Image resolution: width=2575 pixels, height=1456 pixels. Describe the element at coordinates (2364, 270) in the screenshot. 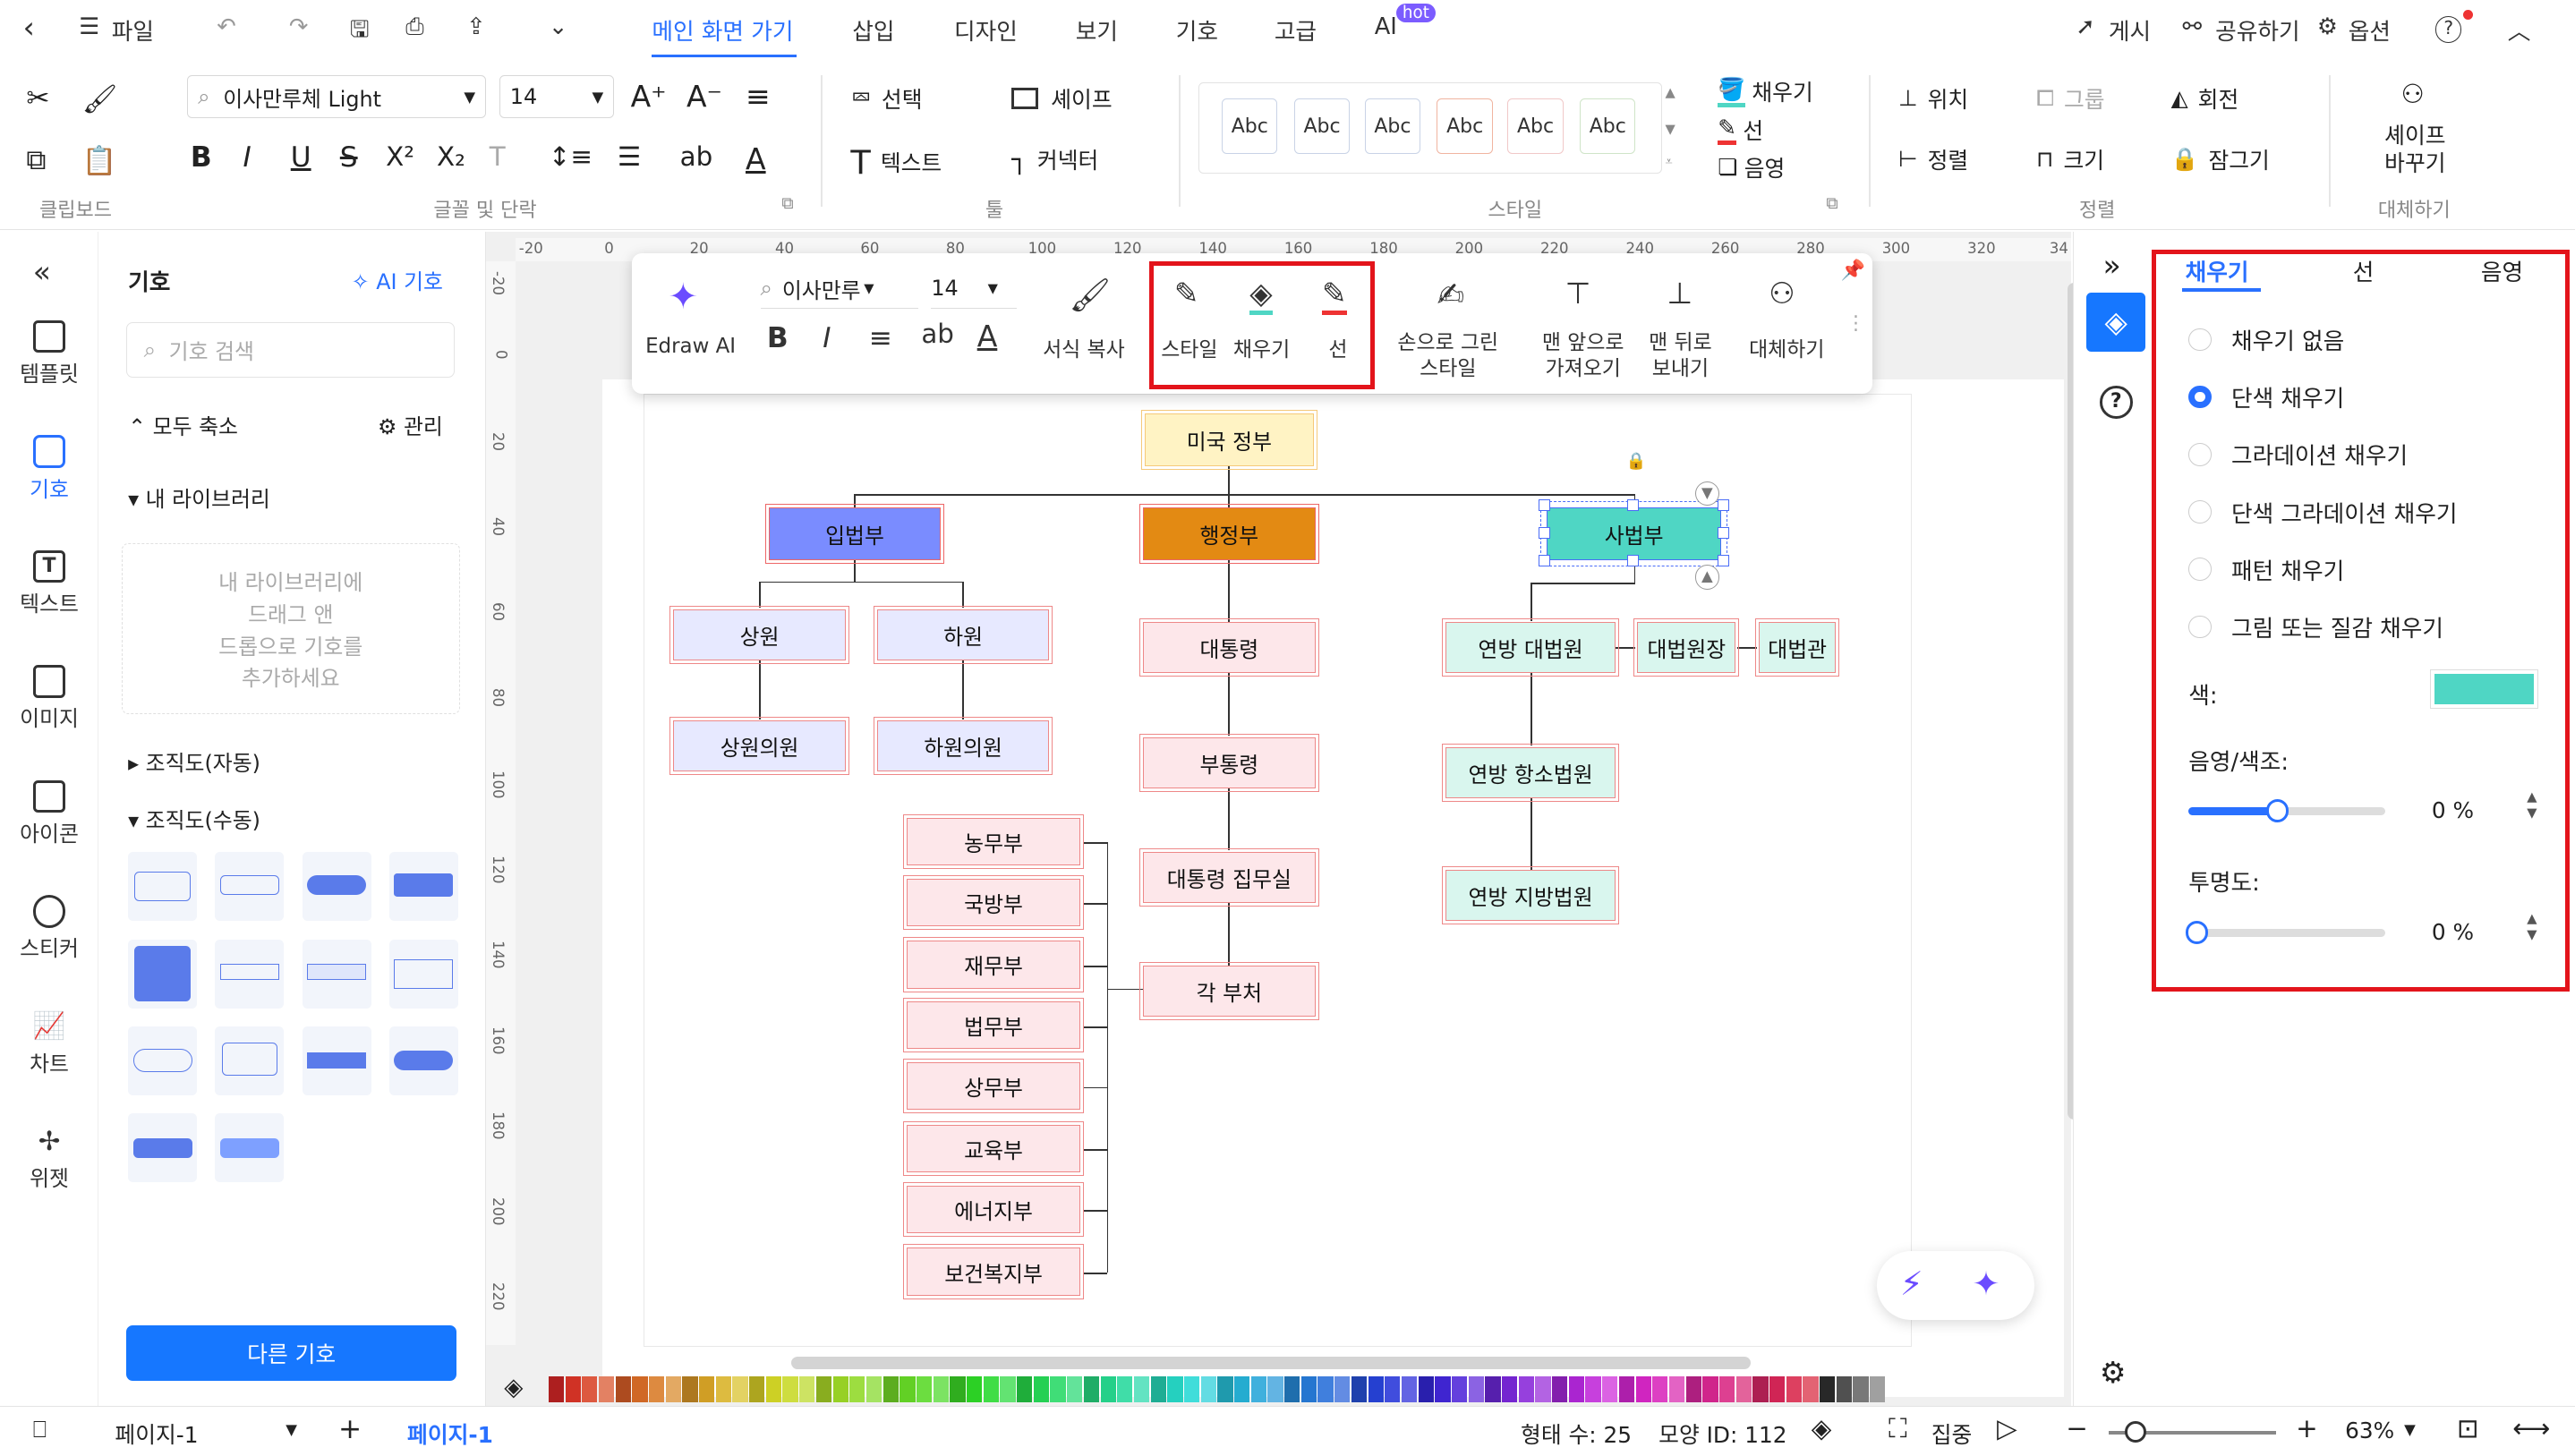

I see `tab-line: 선` at that location.